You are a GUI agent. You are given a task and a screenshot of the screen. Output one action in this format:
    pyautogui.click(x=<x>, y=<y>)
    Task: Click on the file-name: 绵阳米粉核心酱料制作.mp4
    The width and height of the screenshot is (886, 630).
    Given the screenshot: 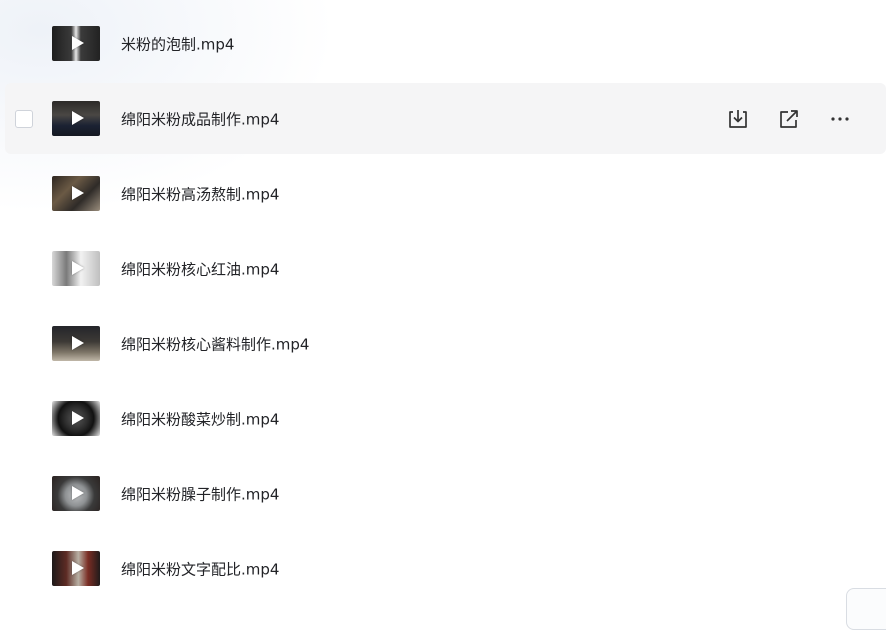 What is the action you would take?
    pyautogui.click(x=215, y=343)
    